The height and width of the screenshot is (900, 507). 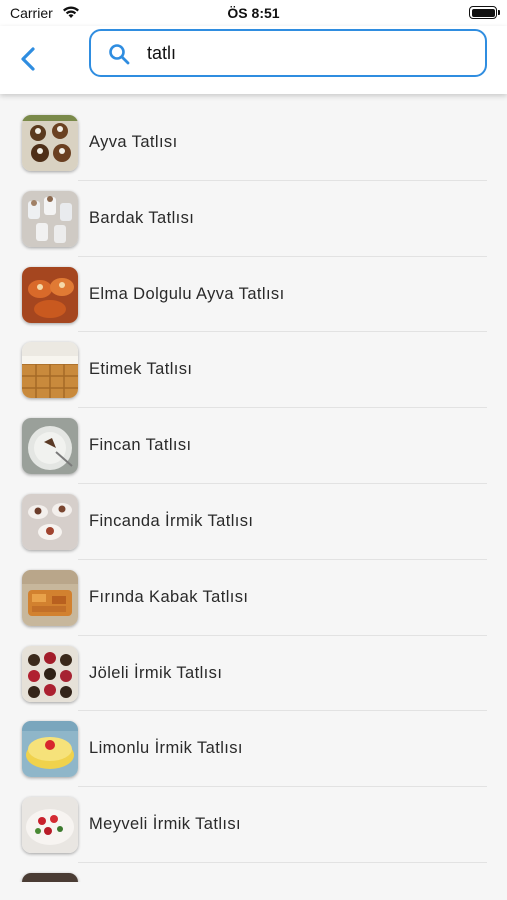 I want to click on recipe-name: Elma Dolgulu Ayva Tatlısı, so click(x=187, y=293).